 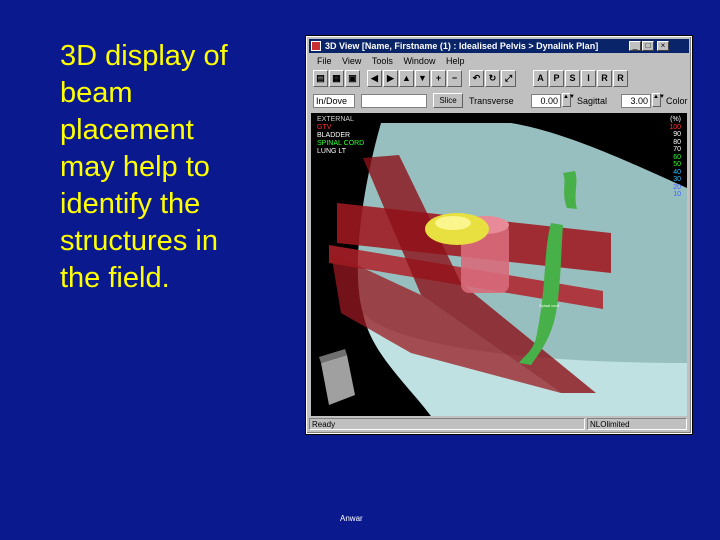 I want to click on status-bar: Ready NLOlimited, so click(x=499, y=424).